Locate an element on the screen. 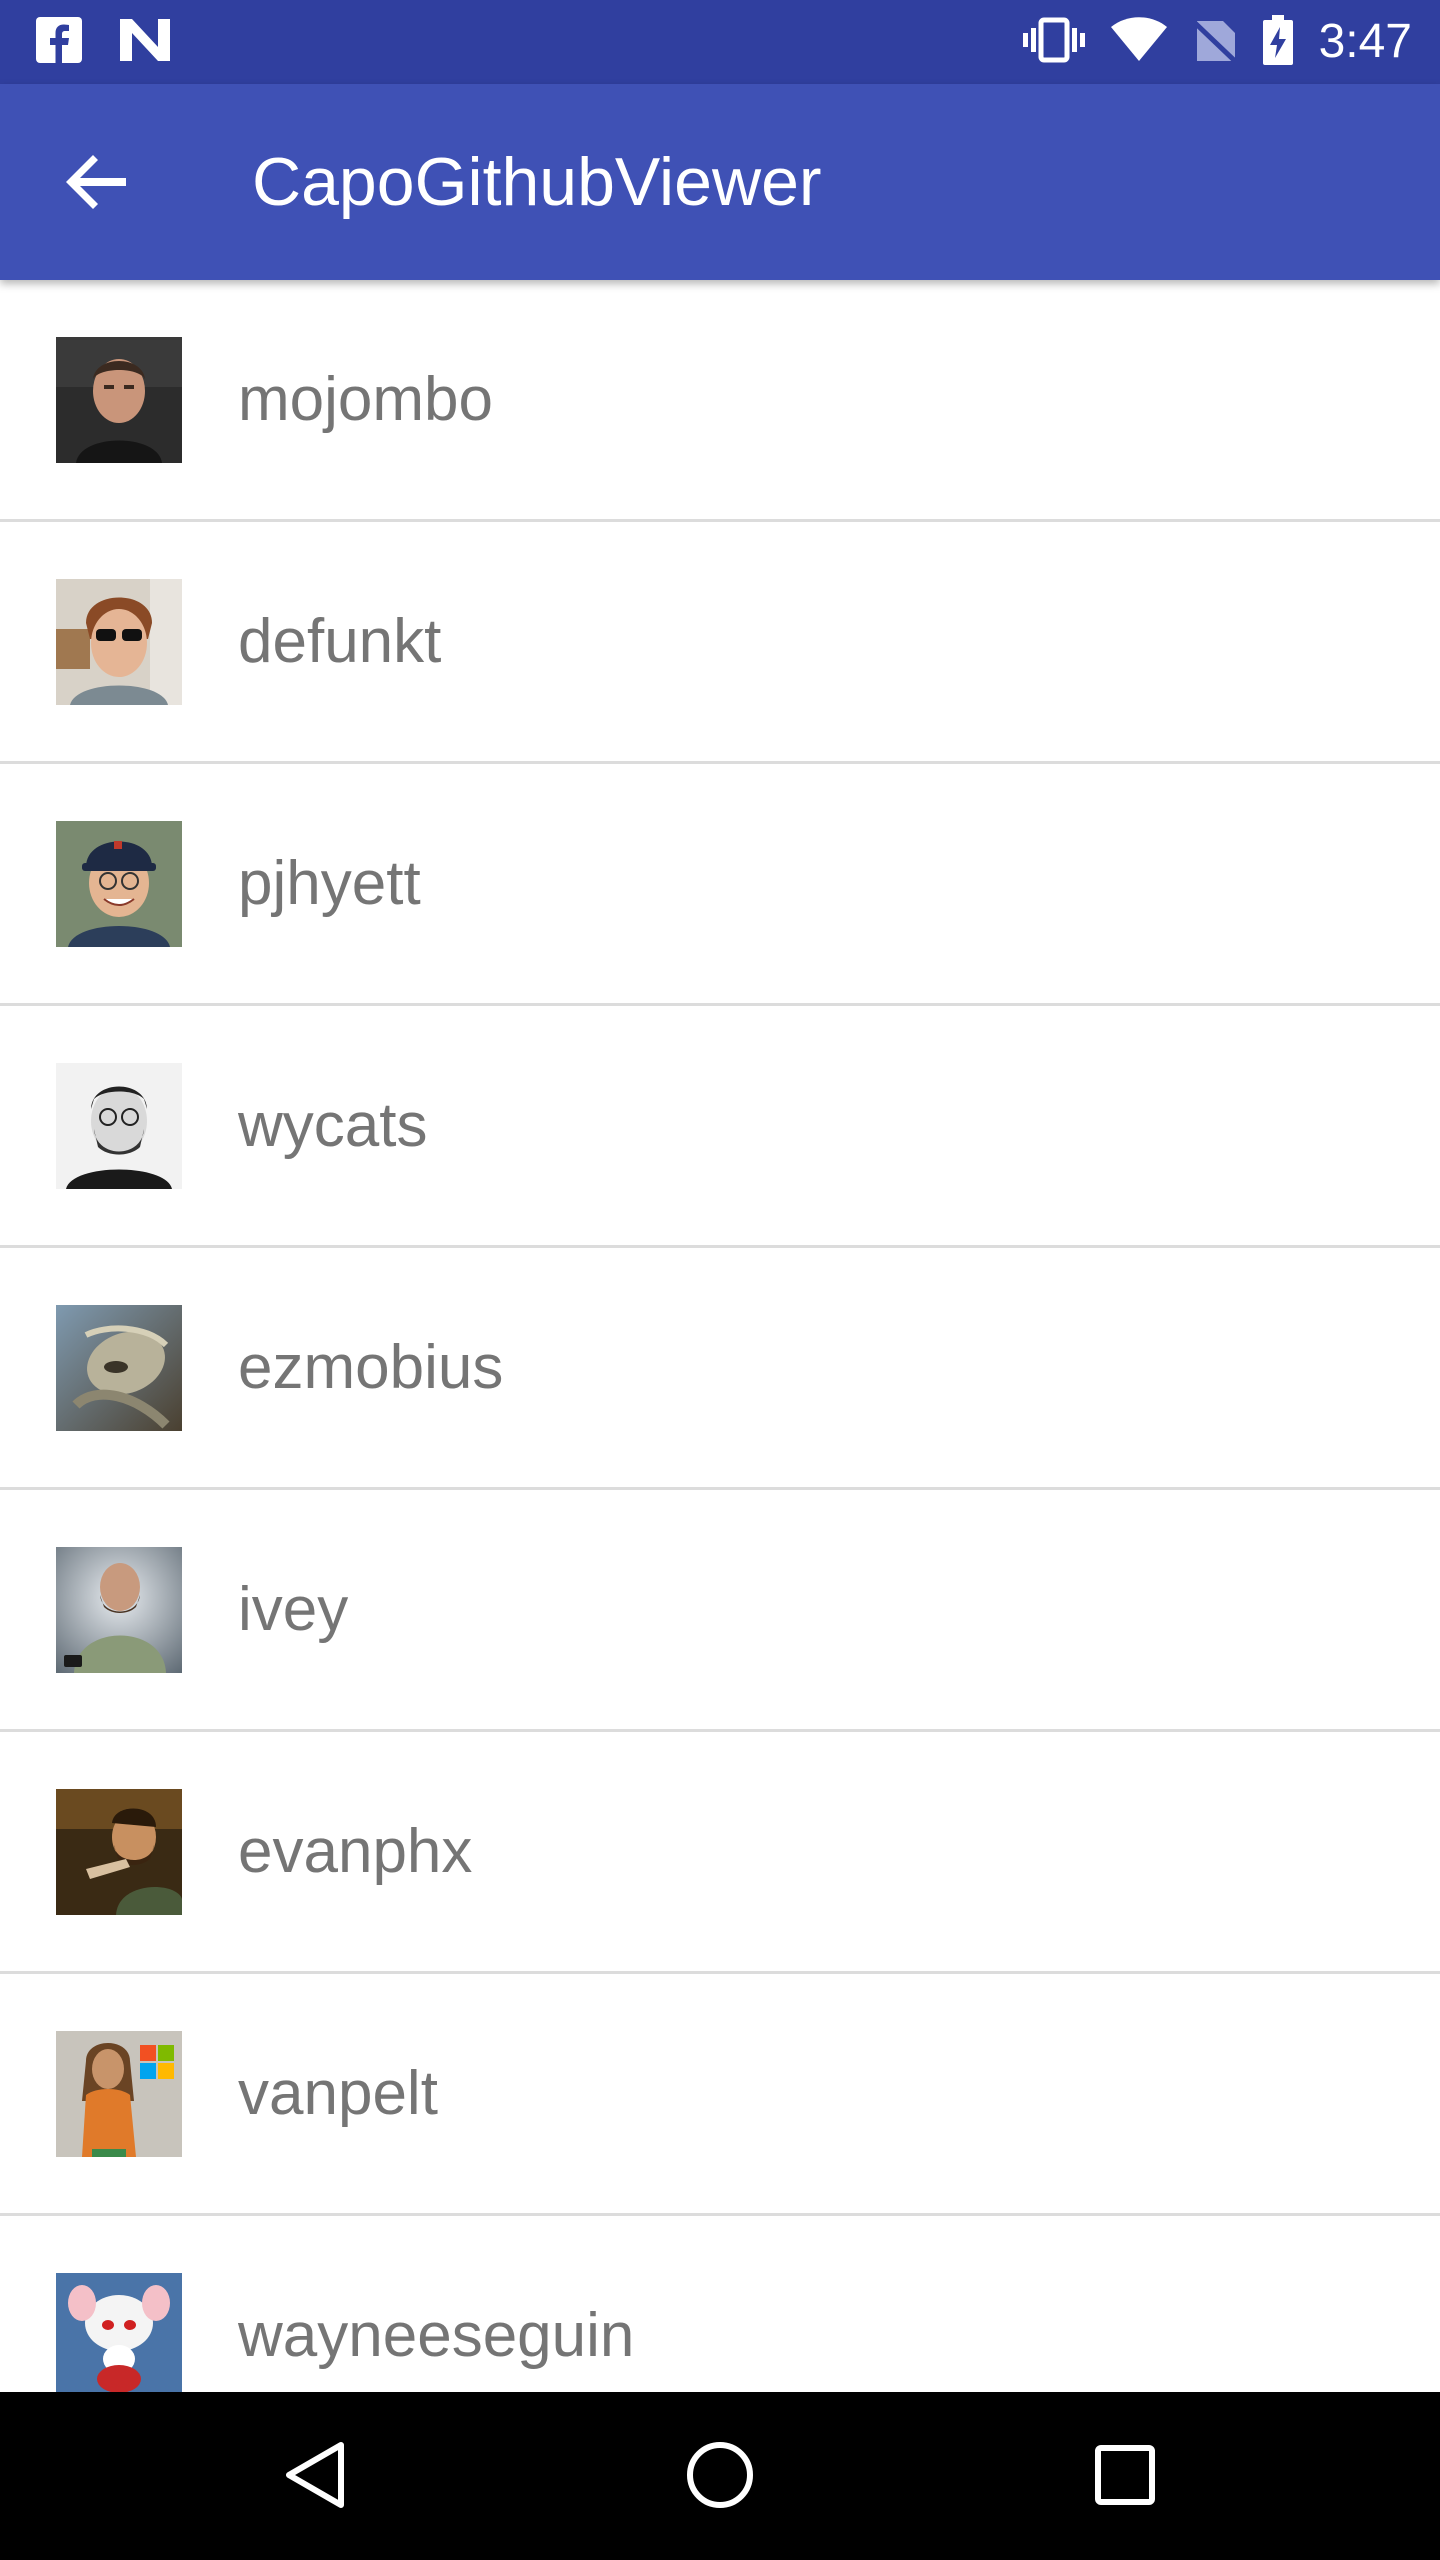 The height and width of the screenshot is (2560, 1440). avatar-ezmobius is located at coordinates (119, 1367).